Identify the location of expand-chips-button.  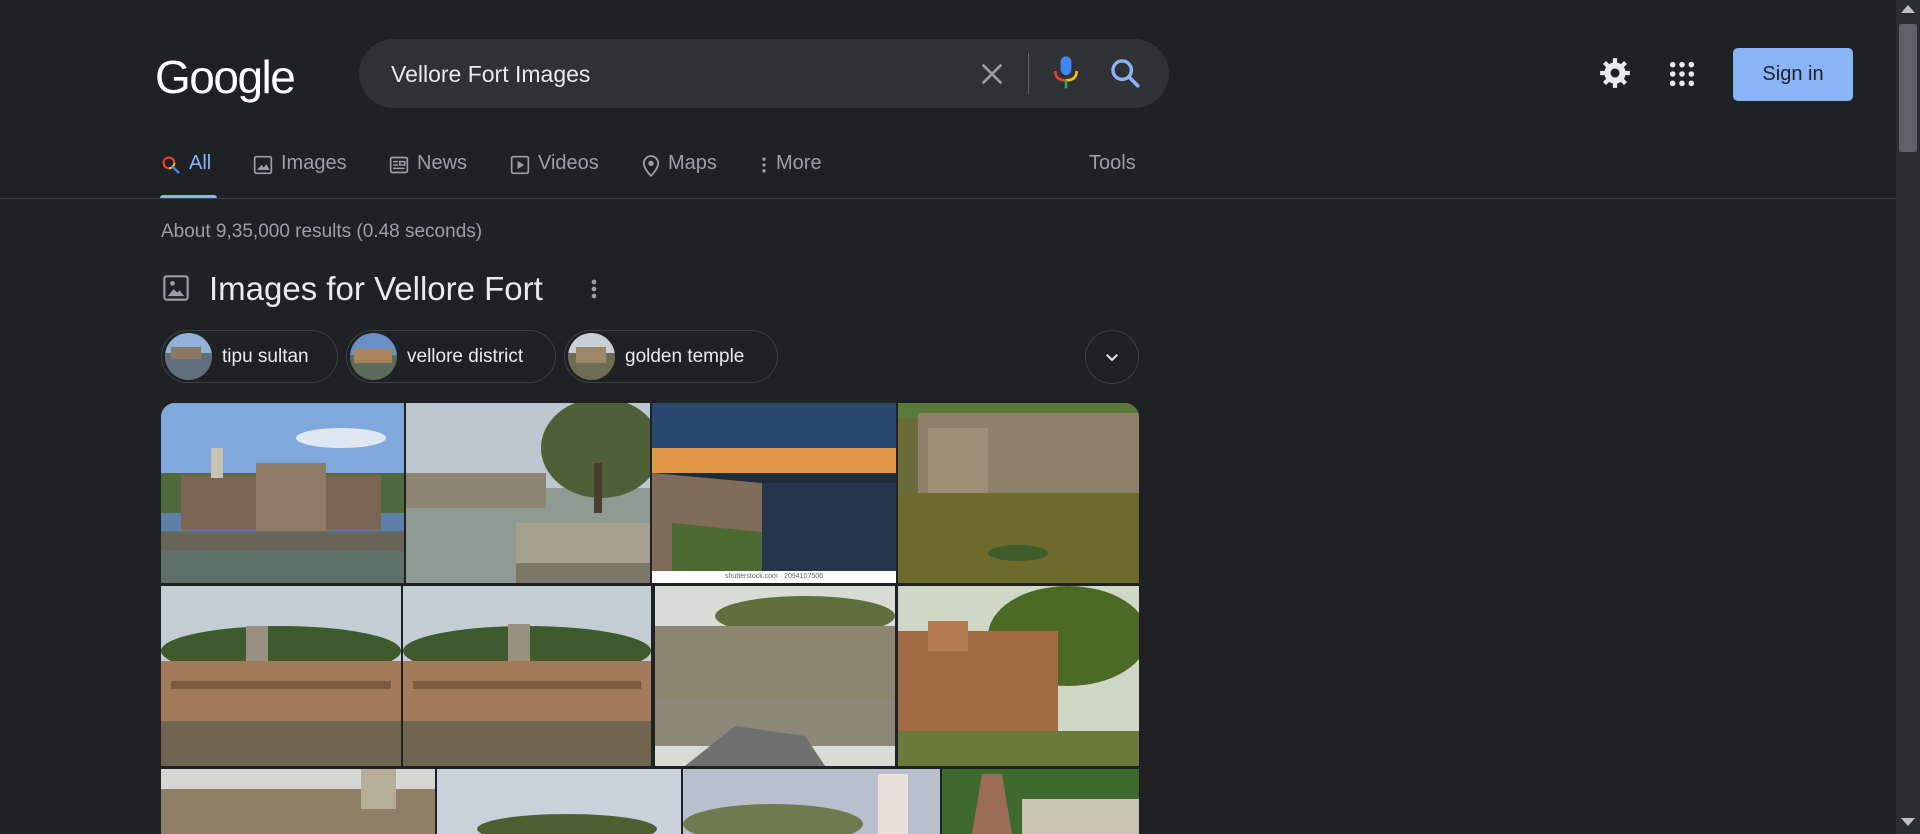
(1112, 357).